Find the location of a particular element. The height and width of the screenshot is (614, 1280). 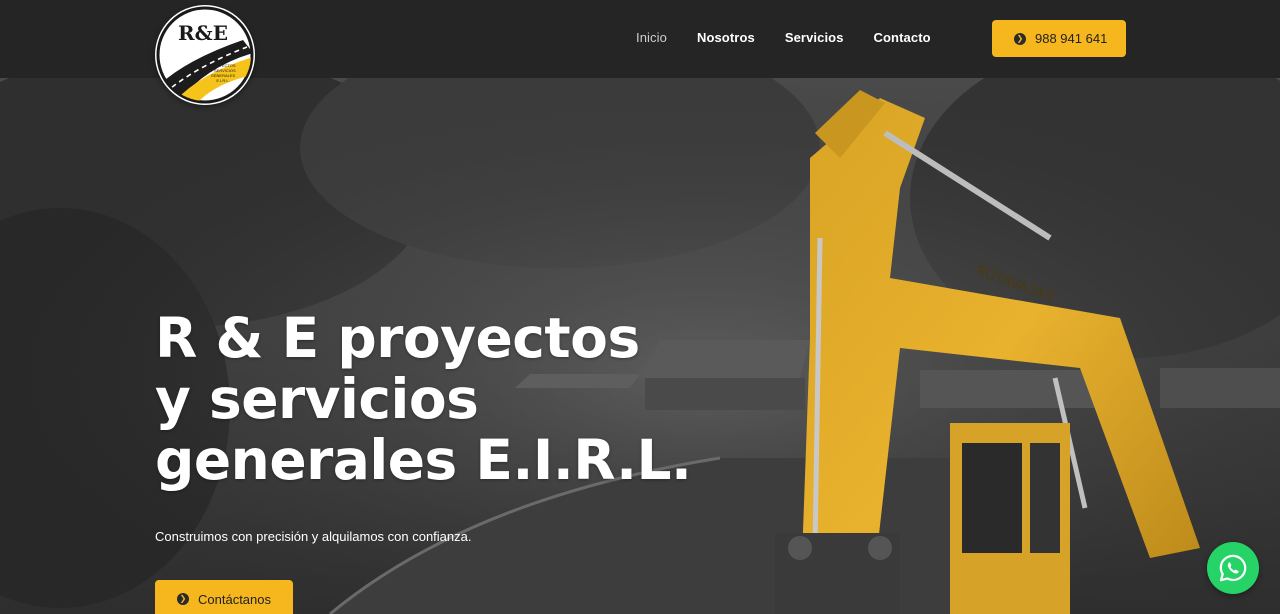

svg-text: E.I.R.L. is located at coordinates (222, 80).